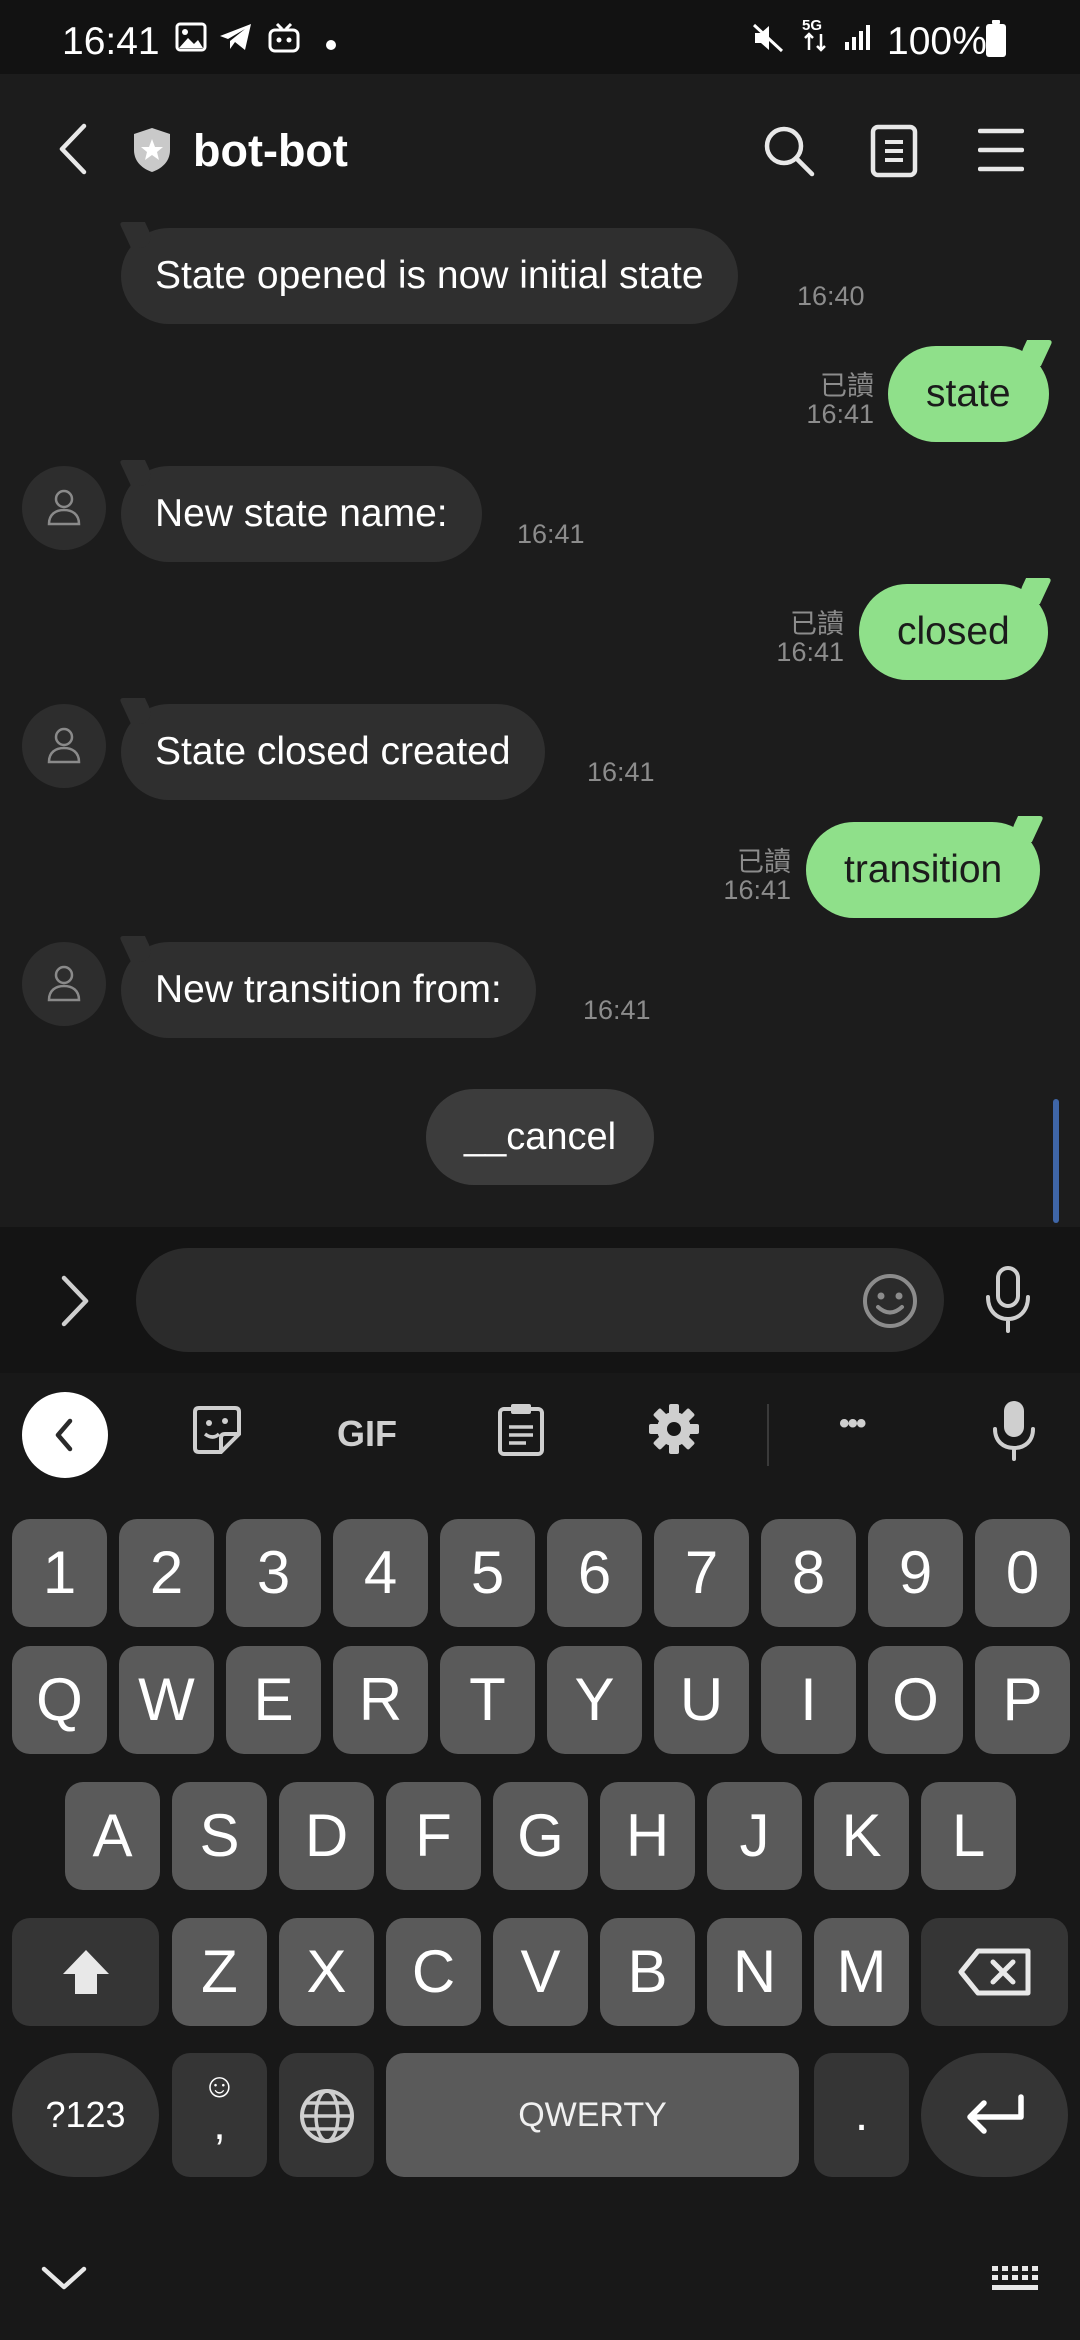 The image size is (1080, 2340). Describe the element at coordinates (59, 1573) in the screenshot. I see `key-1: 1` at that location.